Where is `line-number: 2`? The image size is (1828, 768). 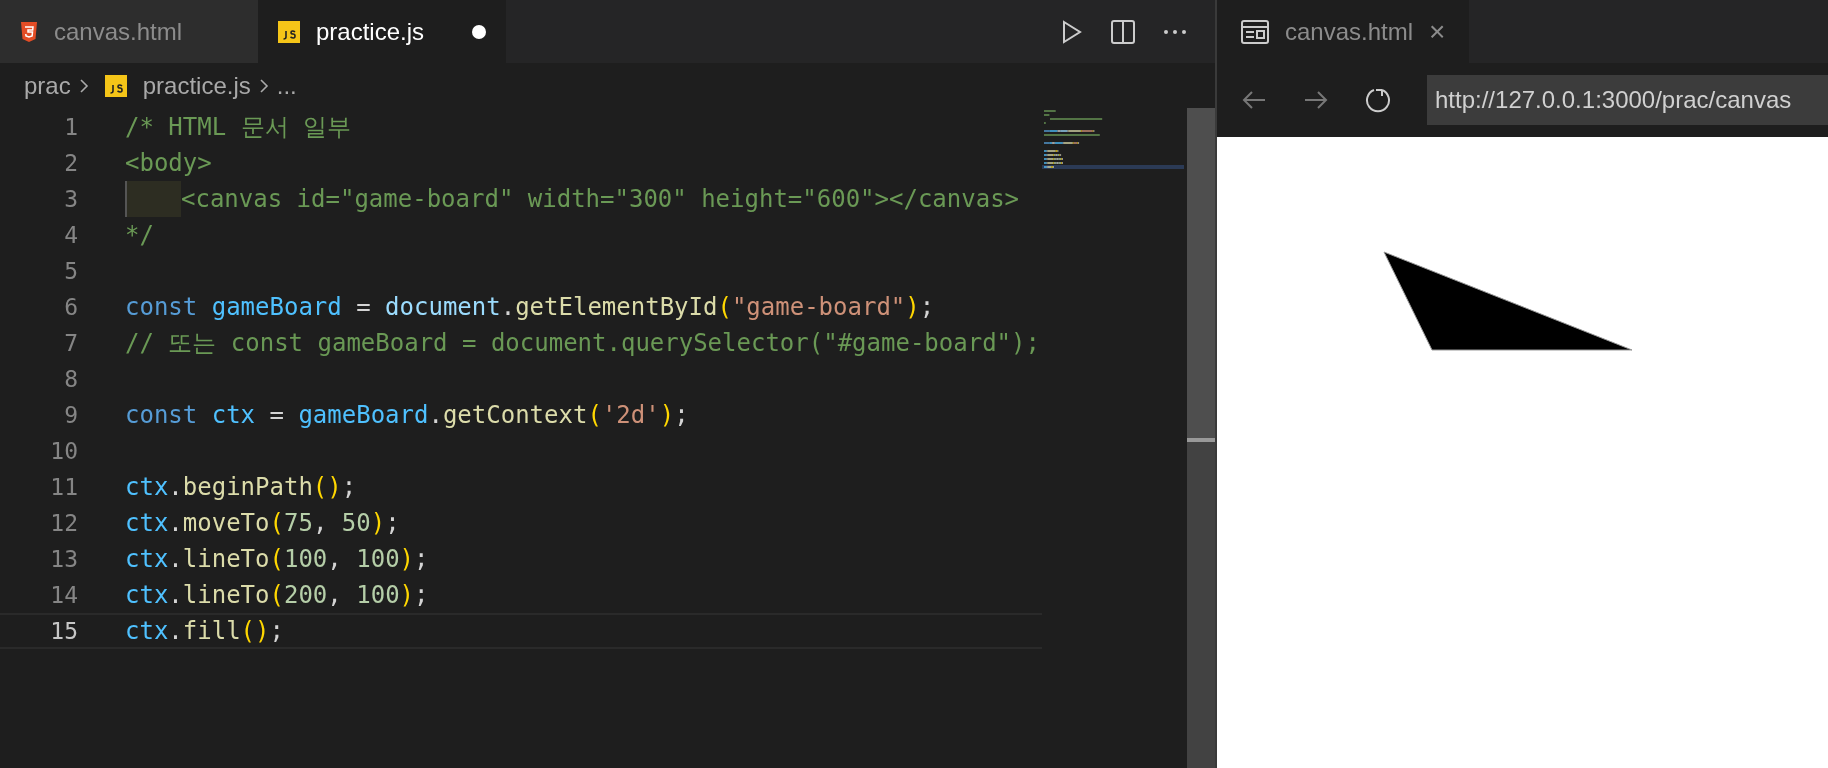
line-number: 2 is located at coordinates (70, 163).